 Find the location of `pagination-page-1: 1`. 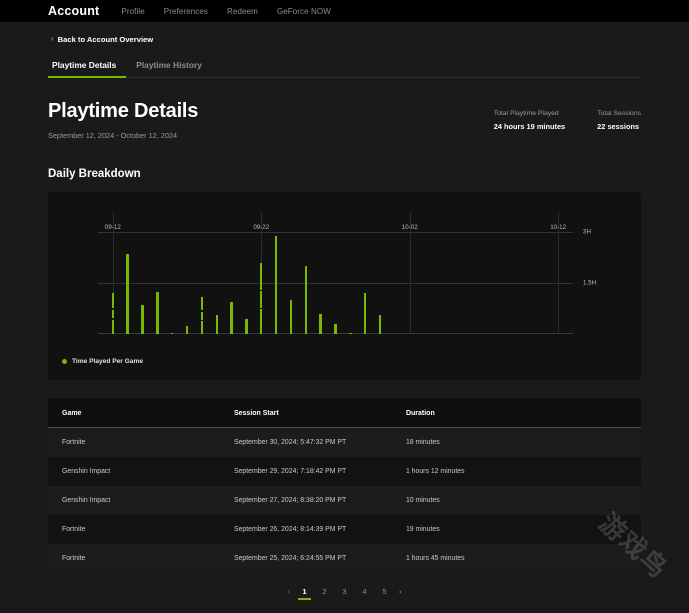

pagination-page-1: 1 is located at coordinates (304, 593).